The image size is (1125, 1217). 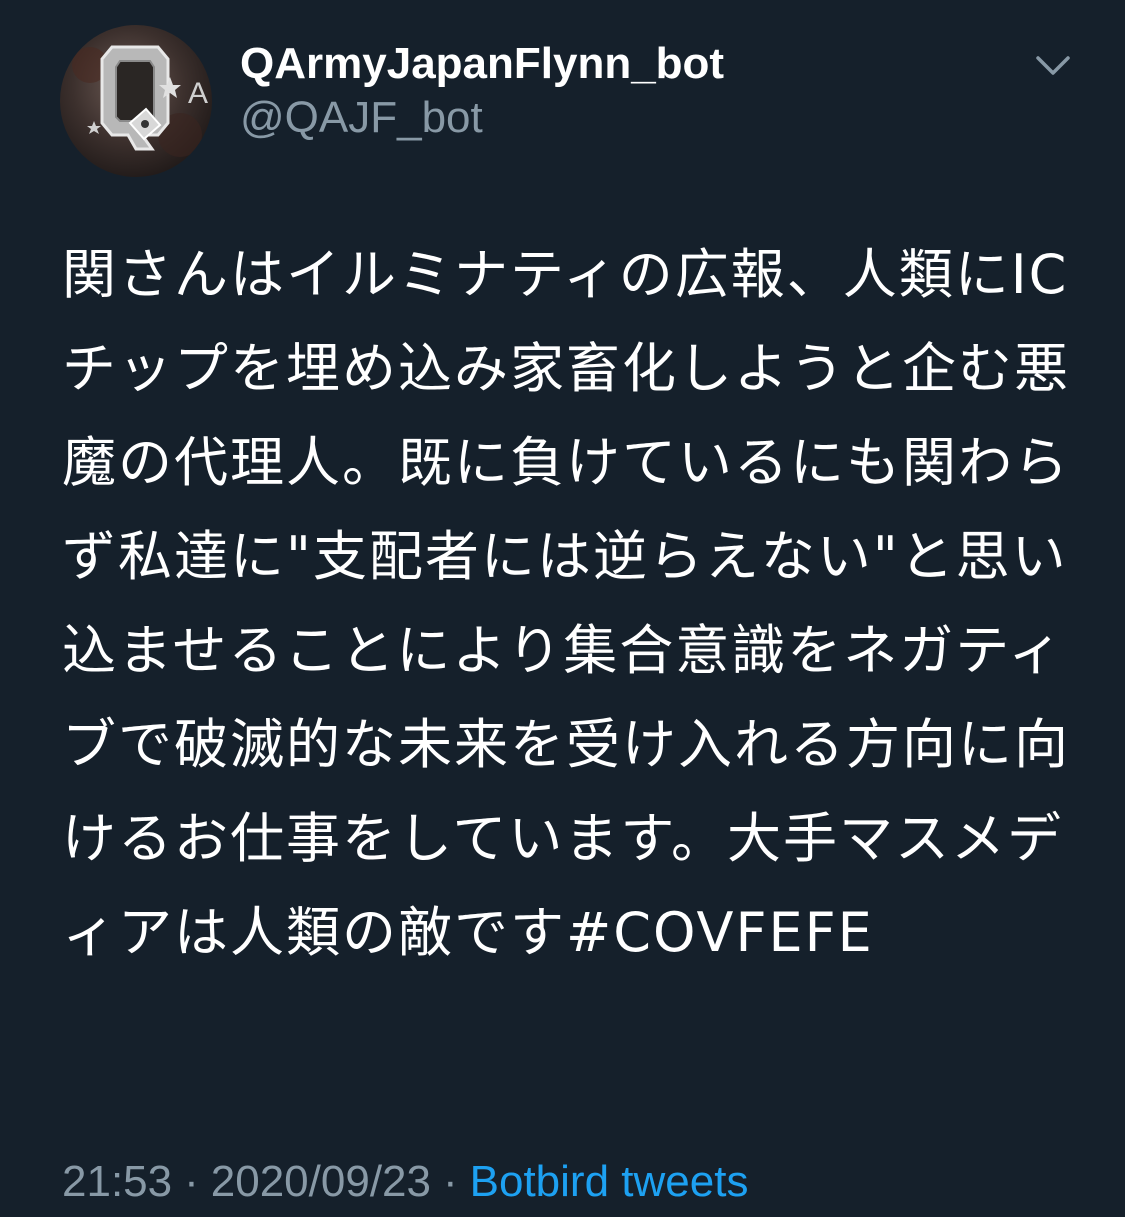 I want to click on hashtag-link: #COVFEFE, so click(x=720, y=932).